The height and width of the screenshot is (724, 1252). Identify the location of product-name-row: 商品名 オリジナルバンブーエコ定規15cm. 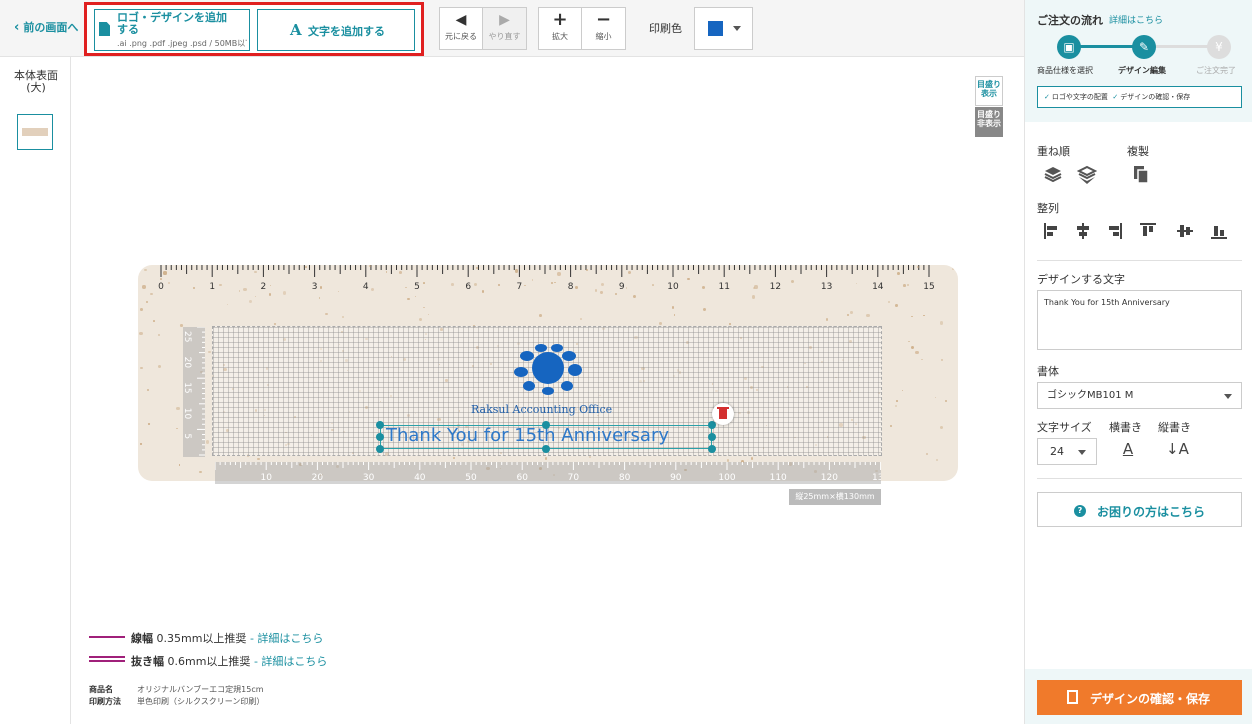
(176, 690).